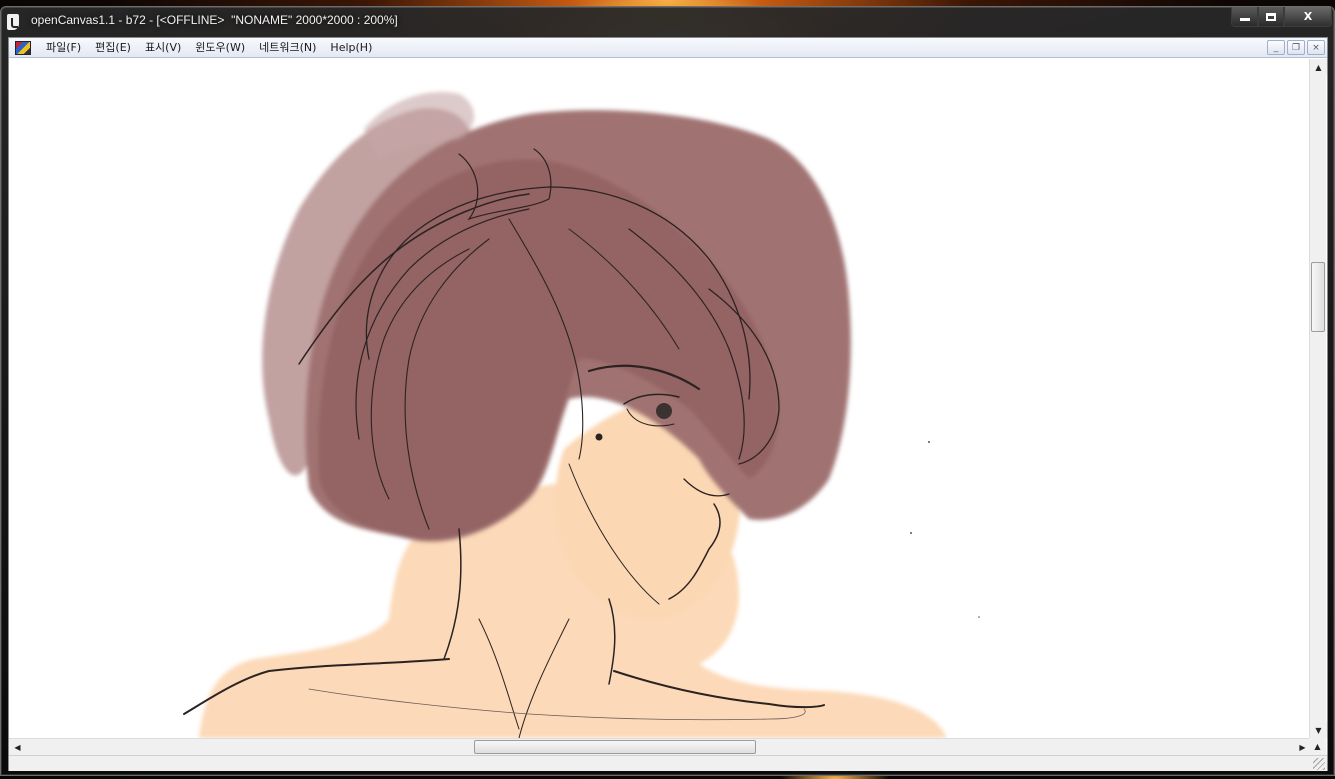 The image size is (1335, 779). I want to click on menu-help: Help(H), so click(351, 48).